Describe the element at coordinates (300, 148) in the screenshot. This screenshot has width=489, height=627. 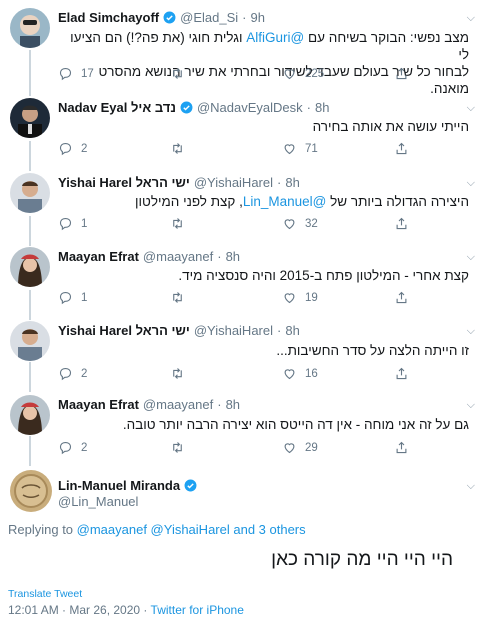
I see `like-button: 71` at that location.